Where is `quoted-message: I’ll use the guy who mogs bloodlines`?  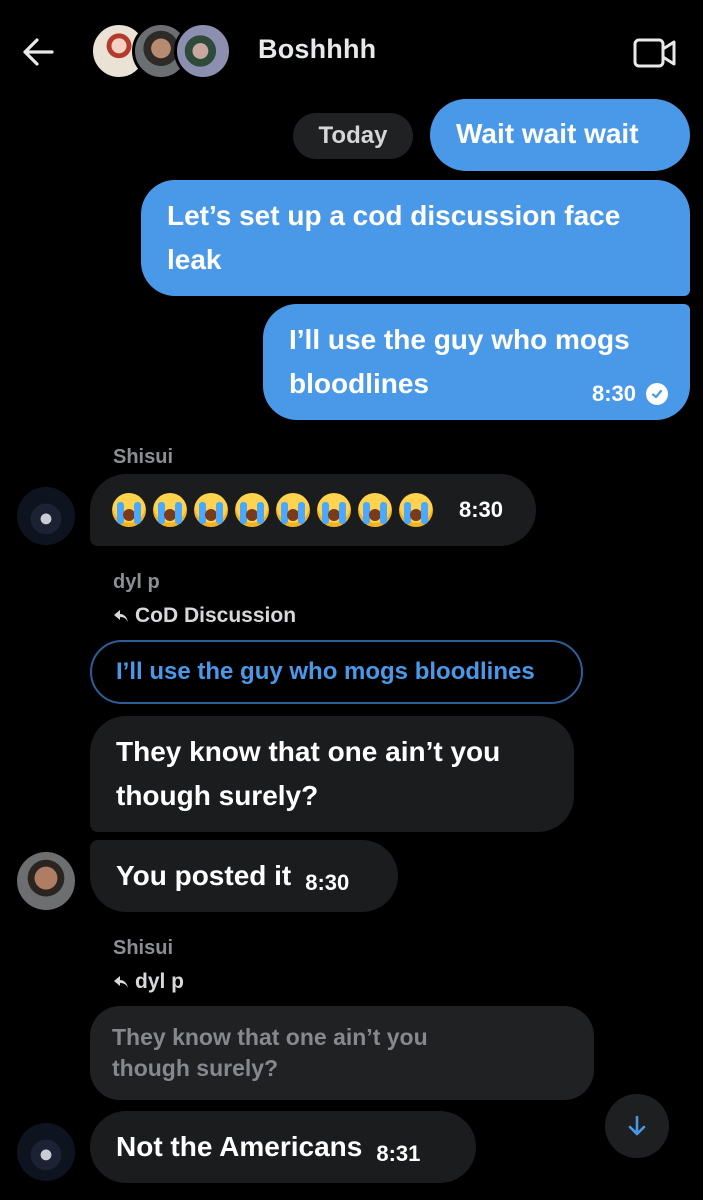 quoted-message: I’ll use the guy who mogs bloodlines is located at coordinates (336, 672).